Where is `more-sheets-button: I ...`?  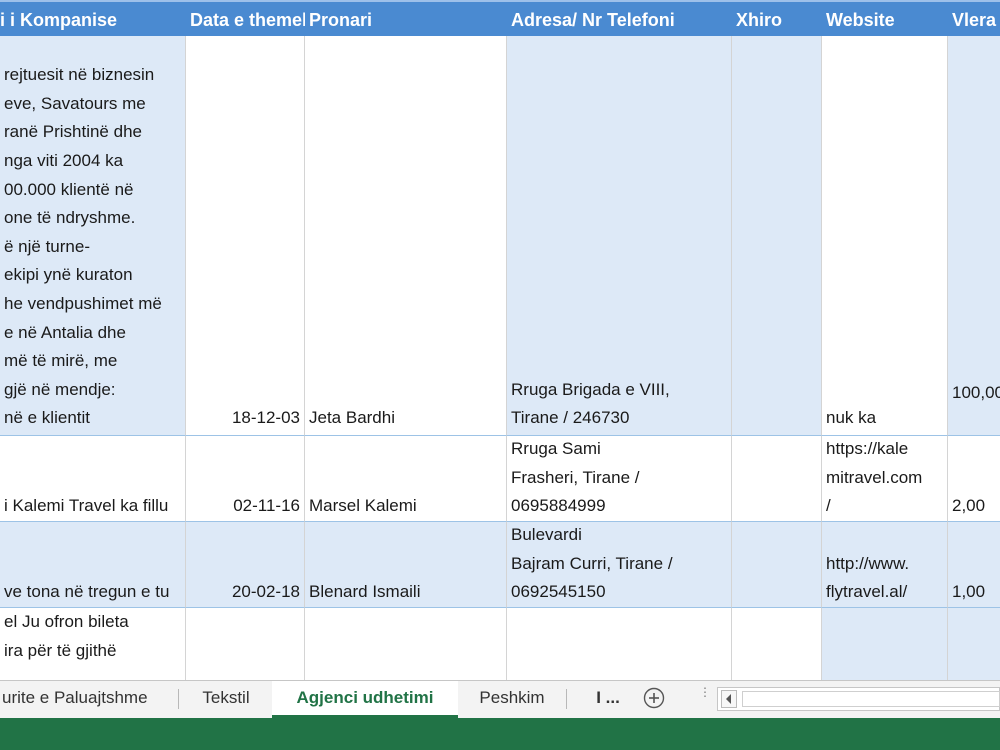
more-sheets-button: I ... is located at coordinates (608, 699).